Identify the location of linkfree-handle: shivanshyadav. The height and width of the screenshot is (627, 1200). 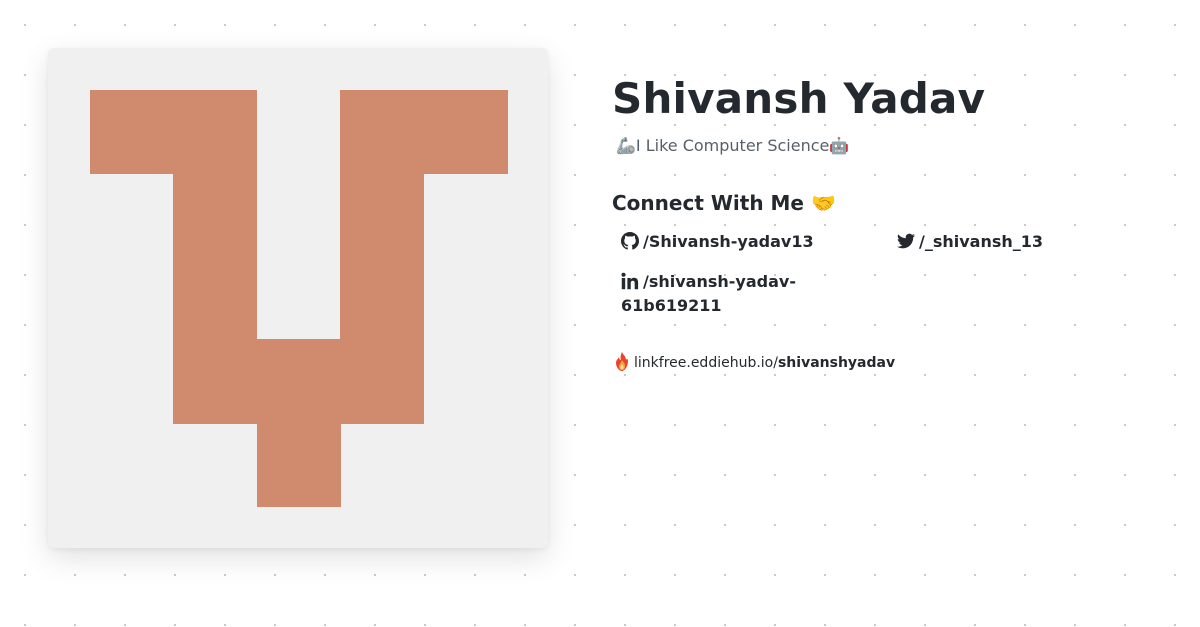
(836, 363).